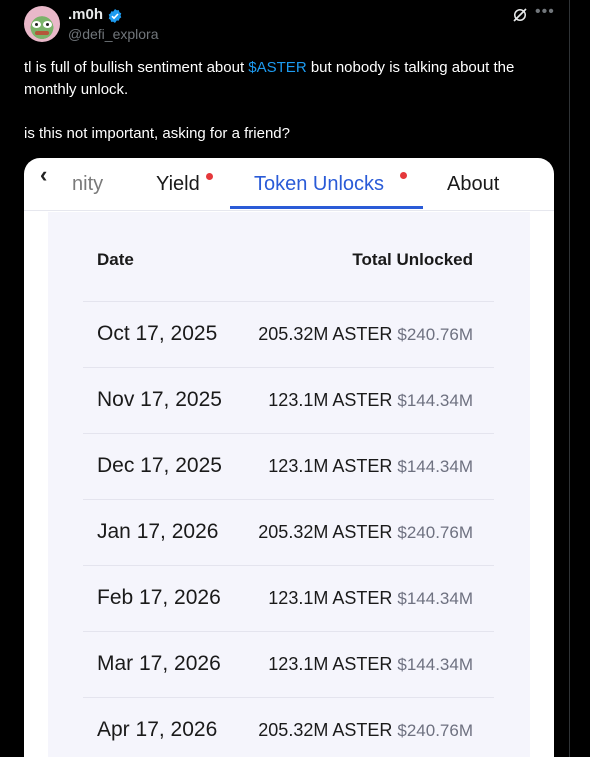  I want to click on display-name: .m0h, so click(85, 14).